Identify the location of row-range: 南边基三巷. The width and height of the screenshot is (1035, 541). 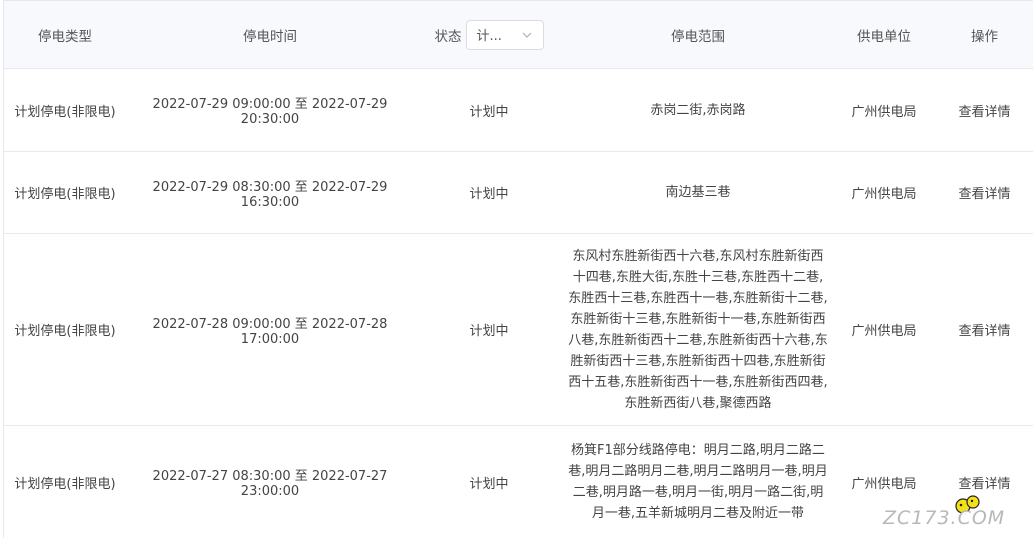
(698, 192).